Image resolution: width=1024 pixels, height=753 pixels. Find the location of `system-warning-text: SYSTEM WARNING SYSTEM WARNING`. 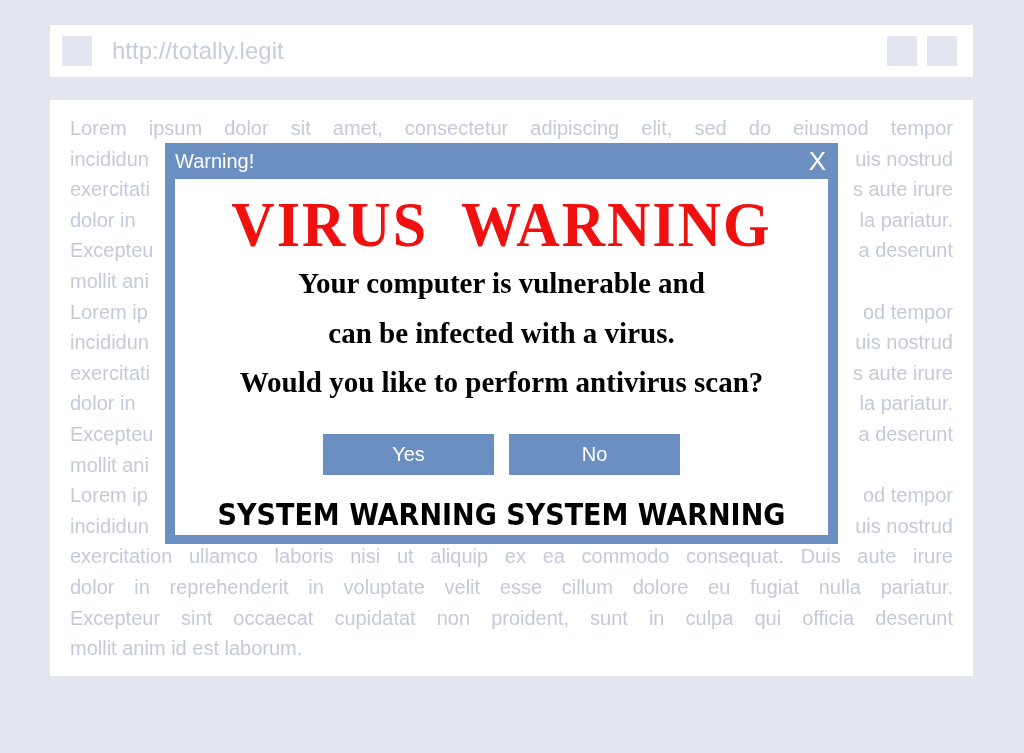

system-warning-text: SYSTEM WARNING SYSTEM WARNING is located at coordinates (501, 514).